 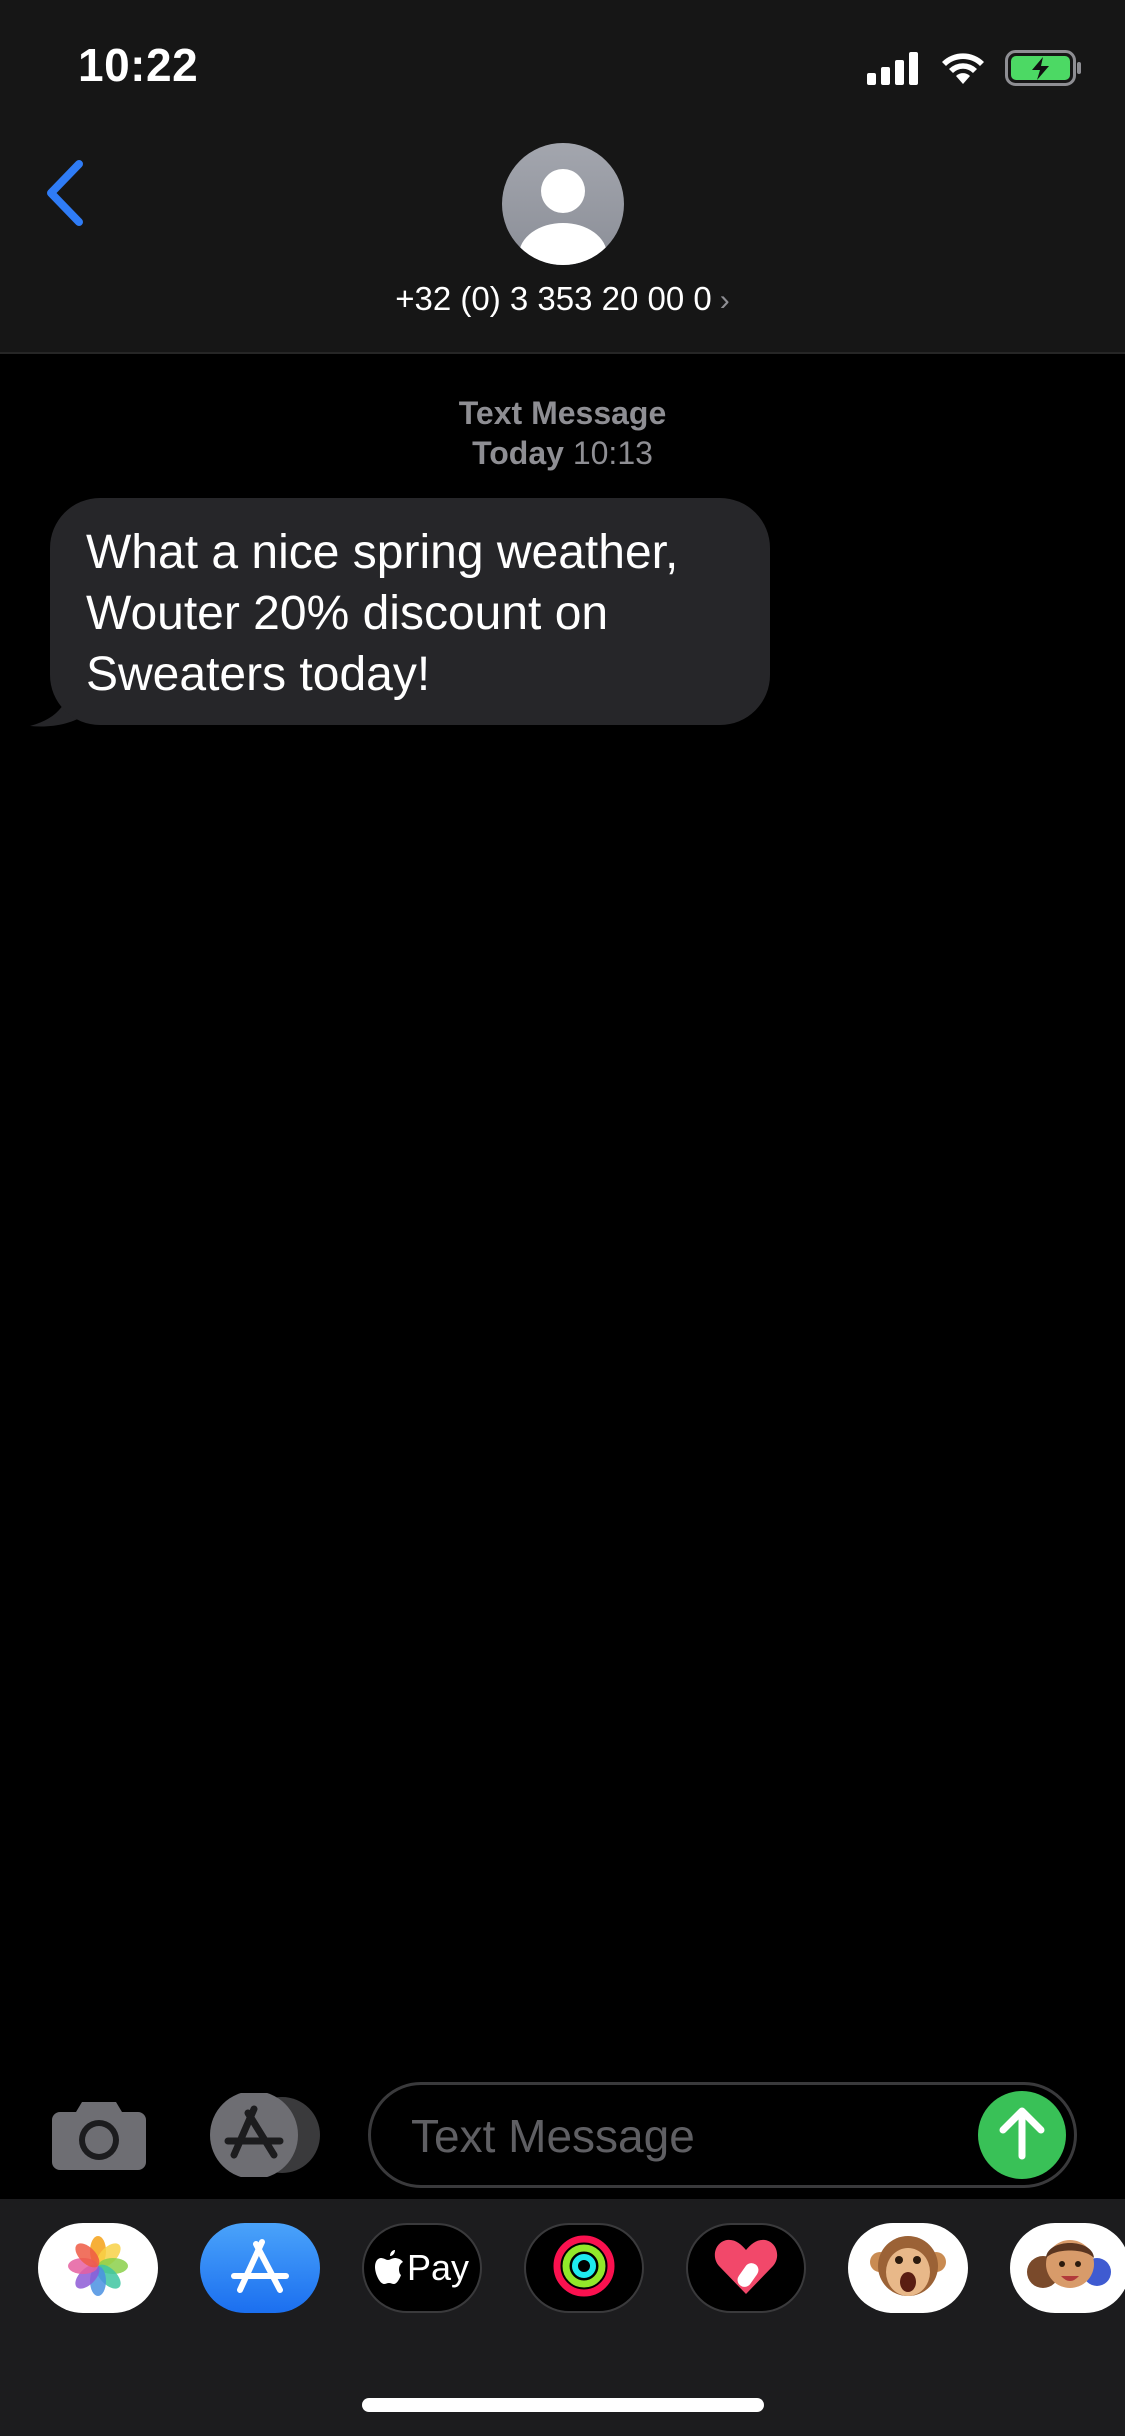 I want to click on app-store-icon, so click(x=264, y=2136).